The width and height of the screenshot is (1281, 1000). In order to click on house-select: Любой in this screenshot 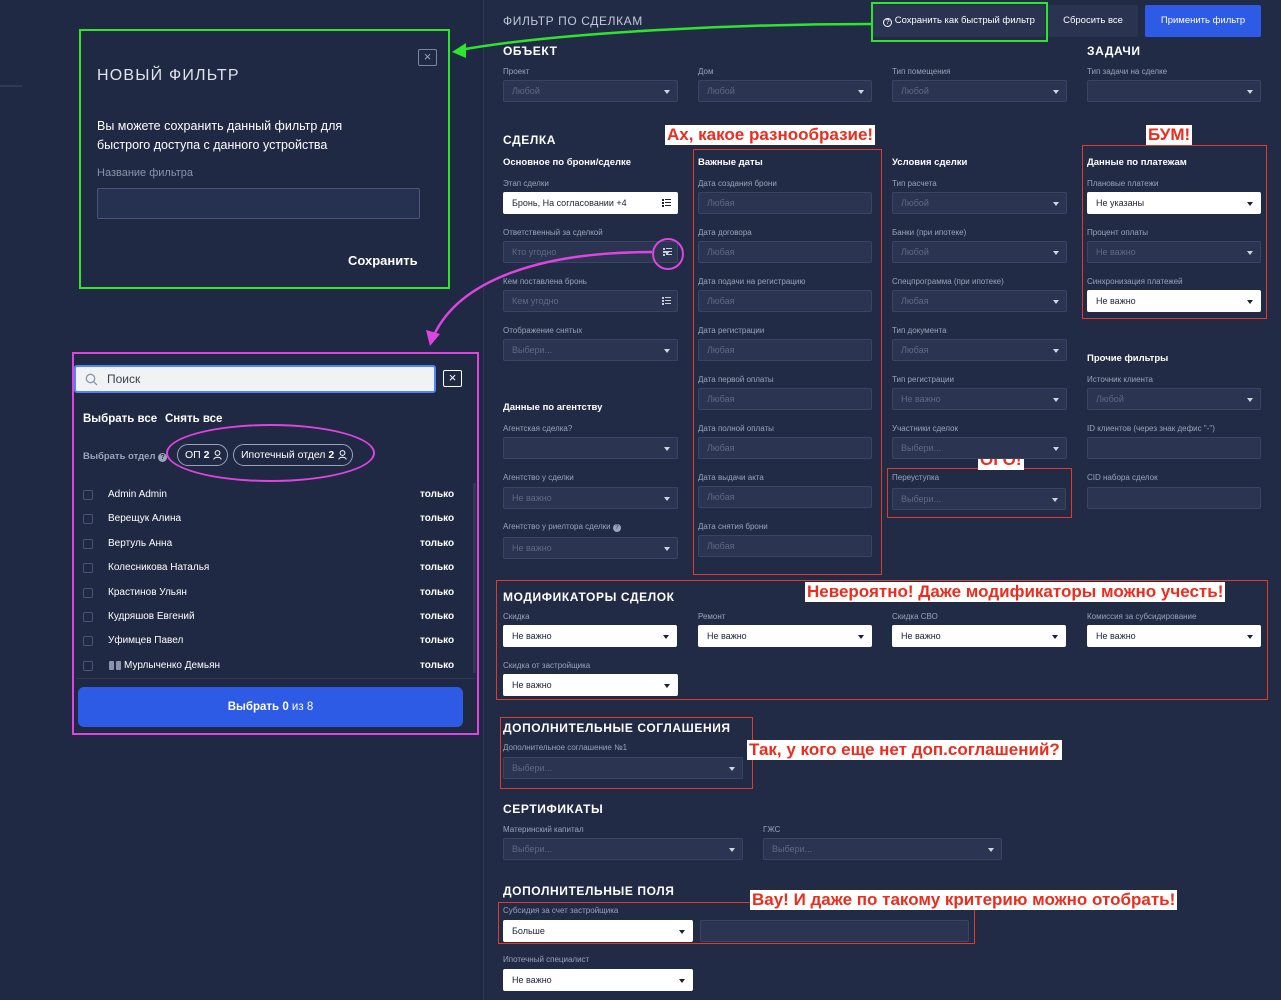, I will do `click(785, 91)`.